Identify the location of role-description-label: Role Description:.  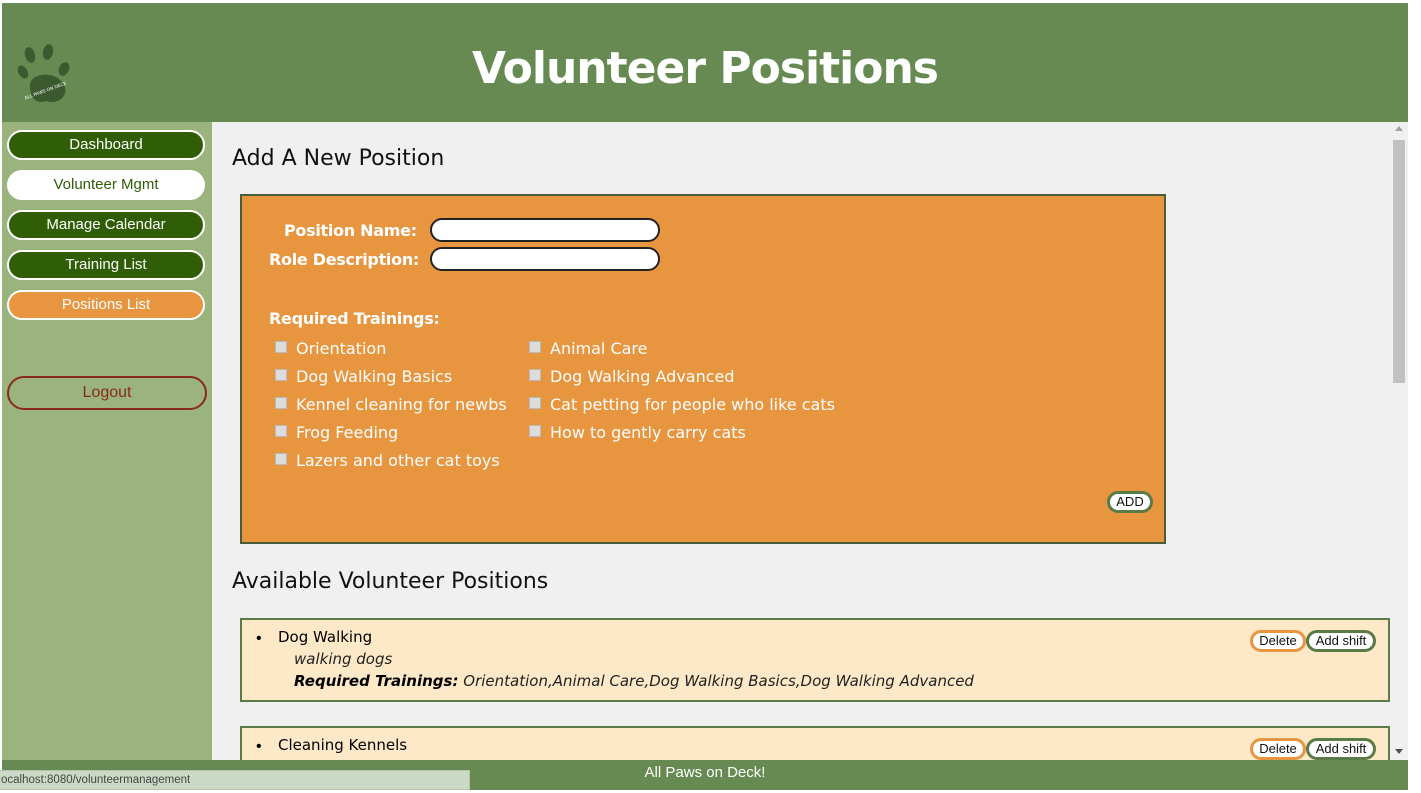
(344, 259).